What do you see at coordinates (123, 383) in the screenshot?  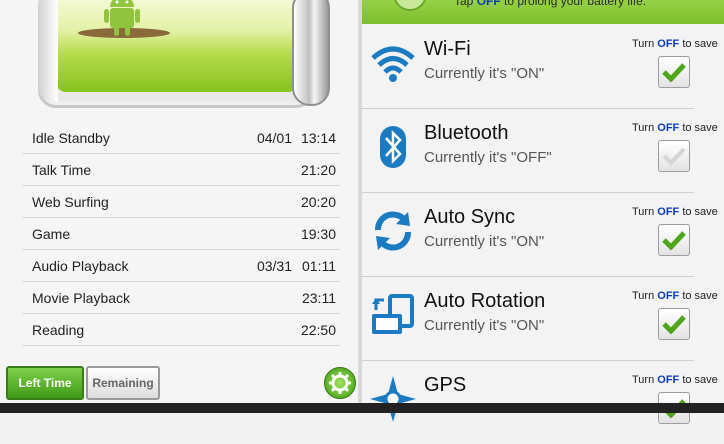 I see `remaining-button: Remaining` at bounding box center [123, 383].